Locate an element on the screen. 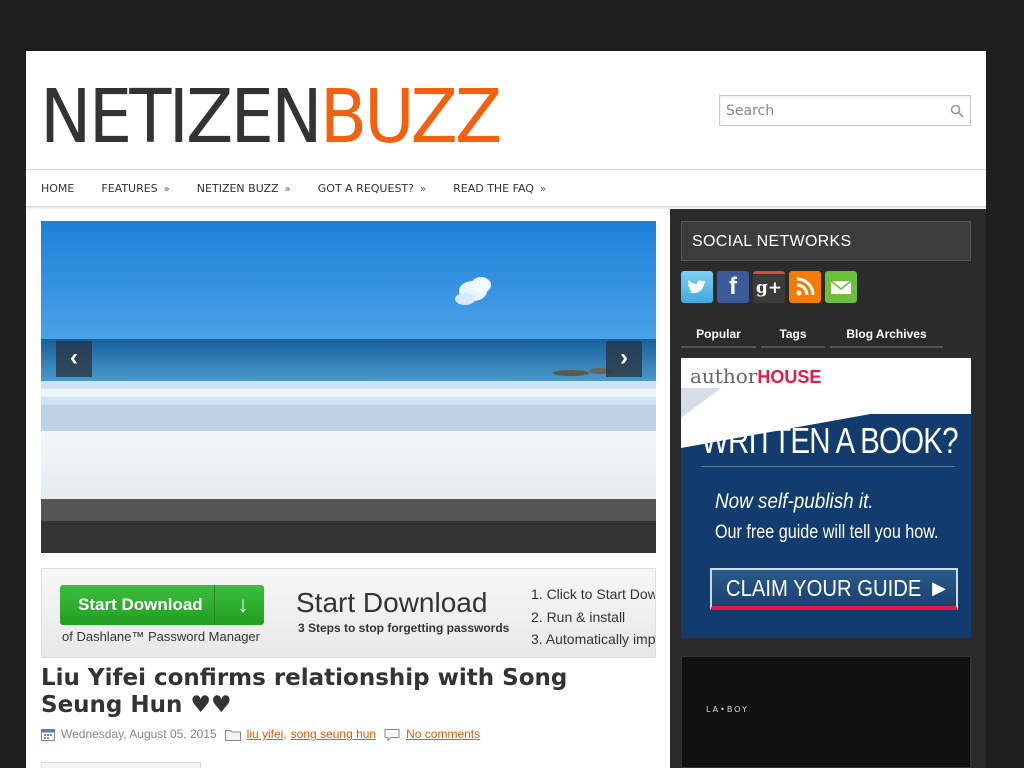  search-icon is located at coordinates (957, 111).